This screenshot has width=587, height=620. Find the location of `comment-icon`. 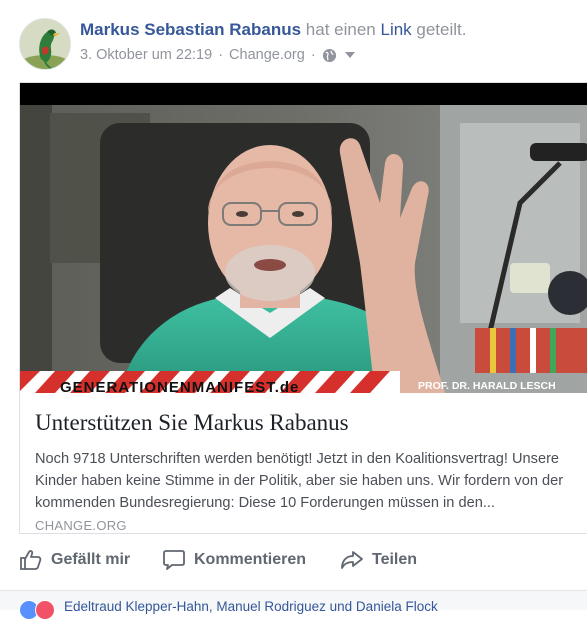

comment-icon is located at coordinates (174, 560).